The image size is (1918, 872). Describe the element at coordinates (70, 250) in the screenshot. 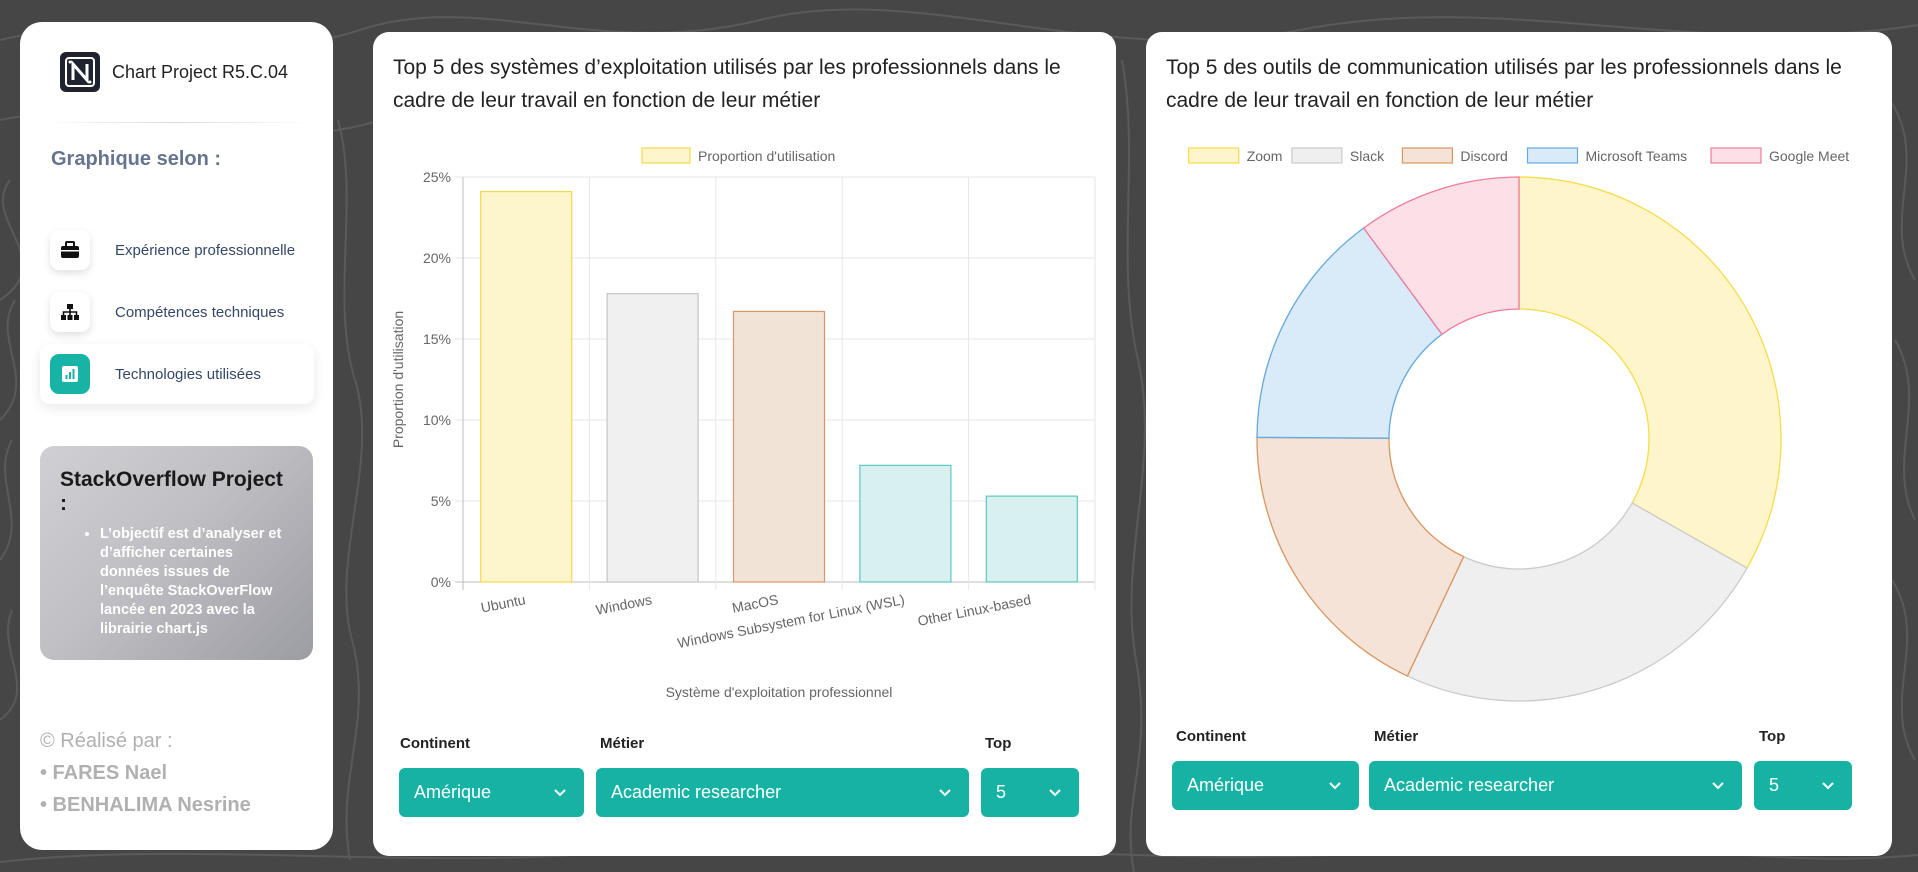

I see `briefcase-icon` at that location.